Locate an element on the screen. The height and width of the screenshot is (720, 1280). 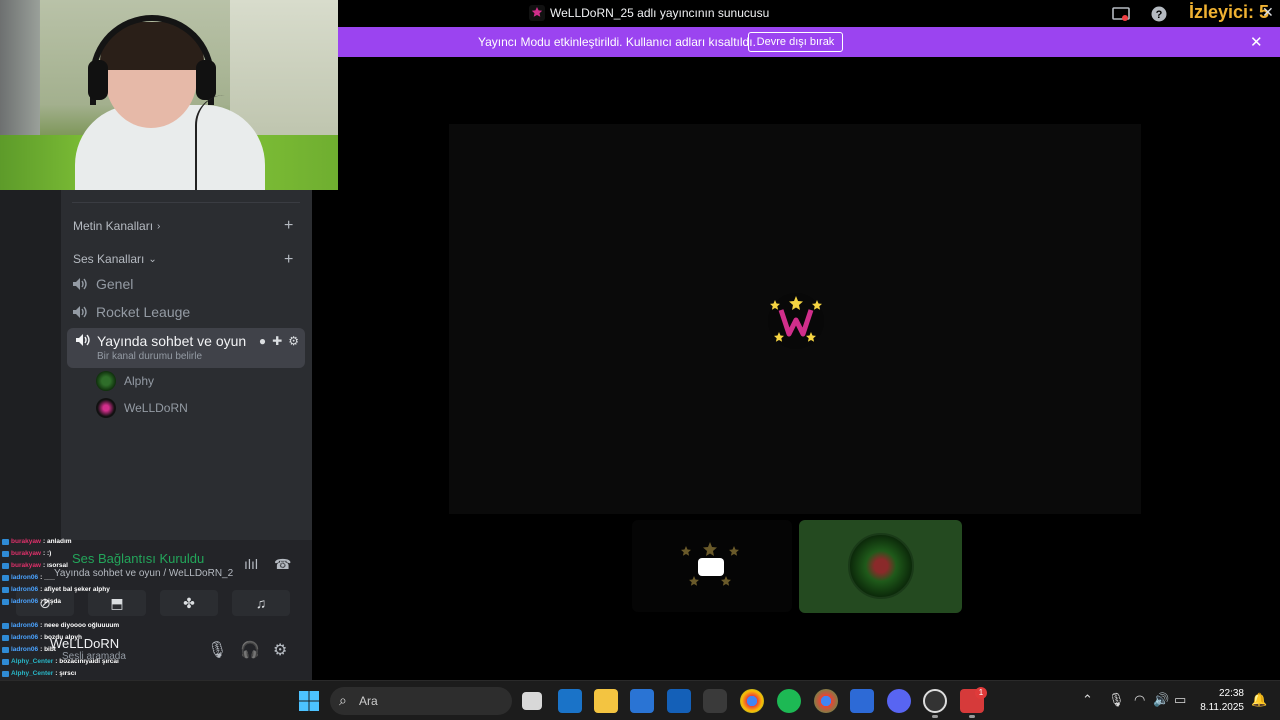
channel-status: Bir kanal durumu belirle is located at coordinates (149, 356).